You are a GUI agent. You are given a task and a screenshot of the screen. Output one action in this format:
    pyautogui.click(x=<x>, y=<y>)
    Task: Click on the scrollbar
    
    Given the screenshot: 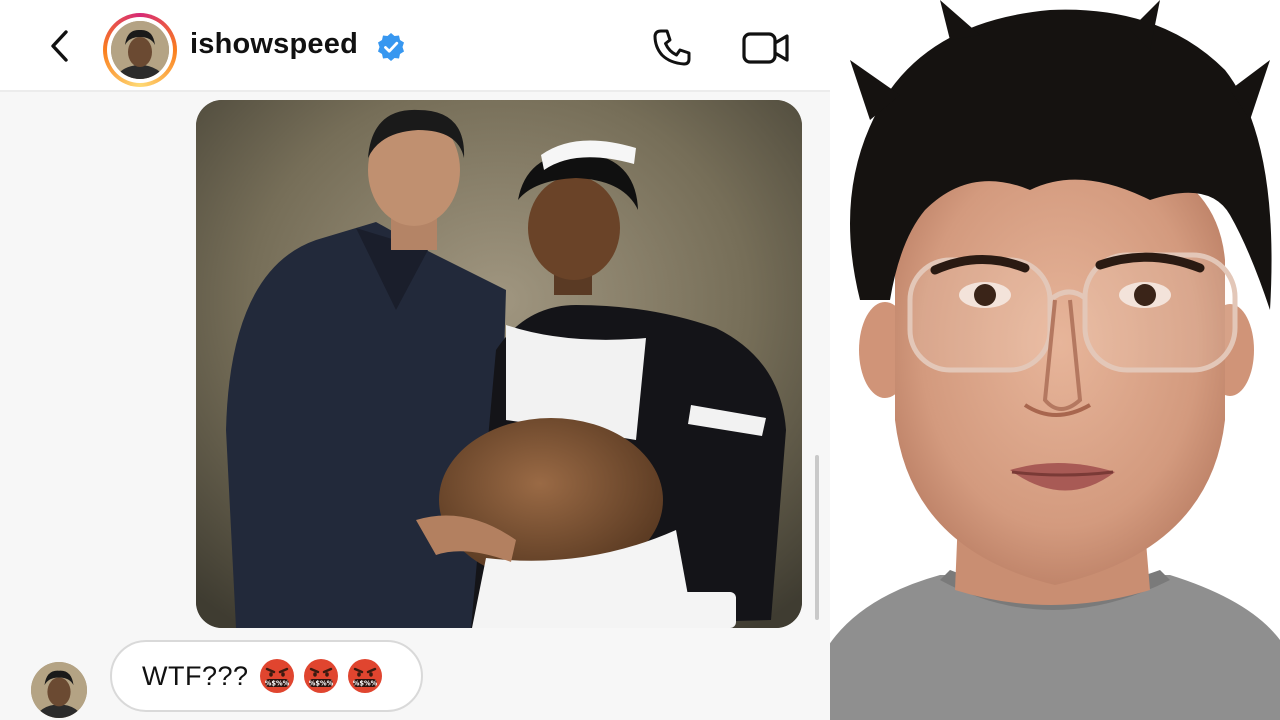 What is the action you would take?
    pyautogui.click(x=817, y=537)
    